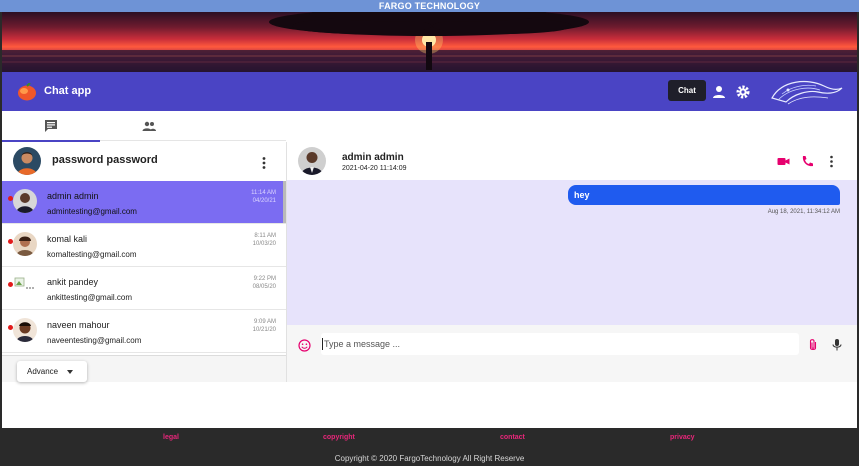  I want to click on emoji-icon, so click(304, 345).